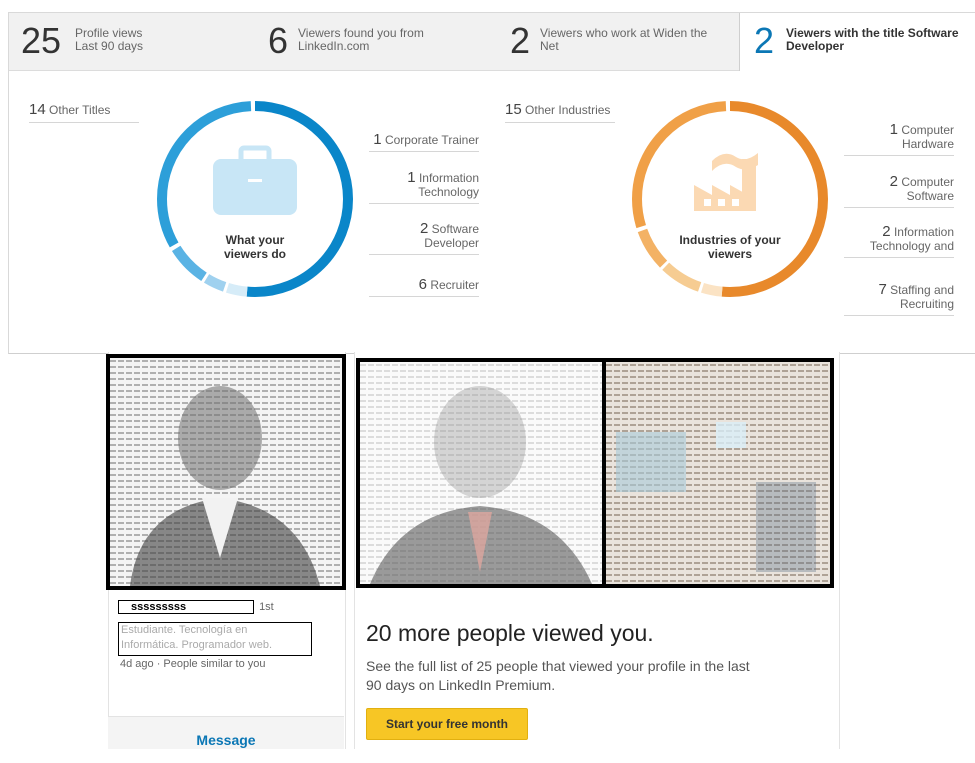 Image resolution: width=975 pixels, height=763 pixels. What do you see at coordinates (447, 724) in the screenshot?
I see `start-free-month-button: Start your free month` at bounding box center [447, 724].